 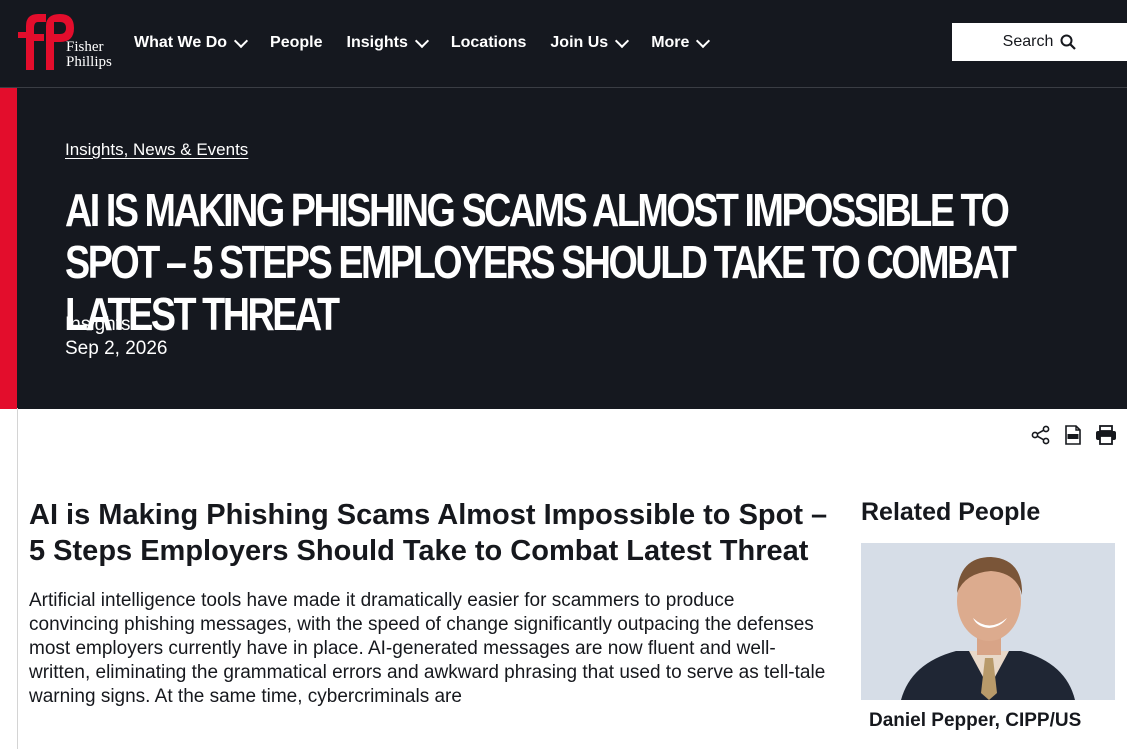 I want to click on logo-word-phillips: Phillips, so click(x=89, y=62).